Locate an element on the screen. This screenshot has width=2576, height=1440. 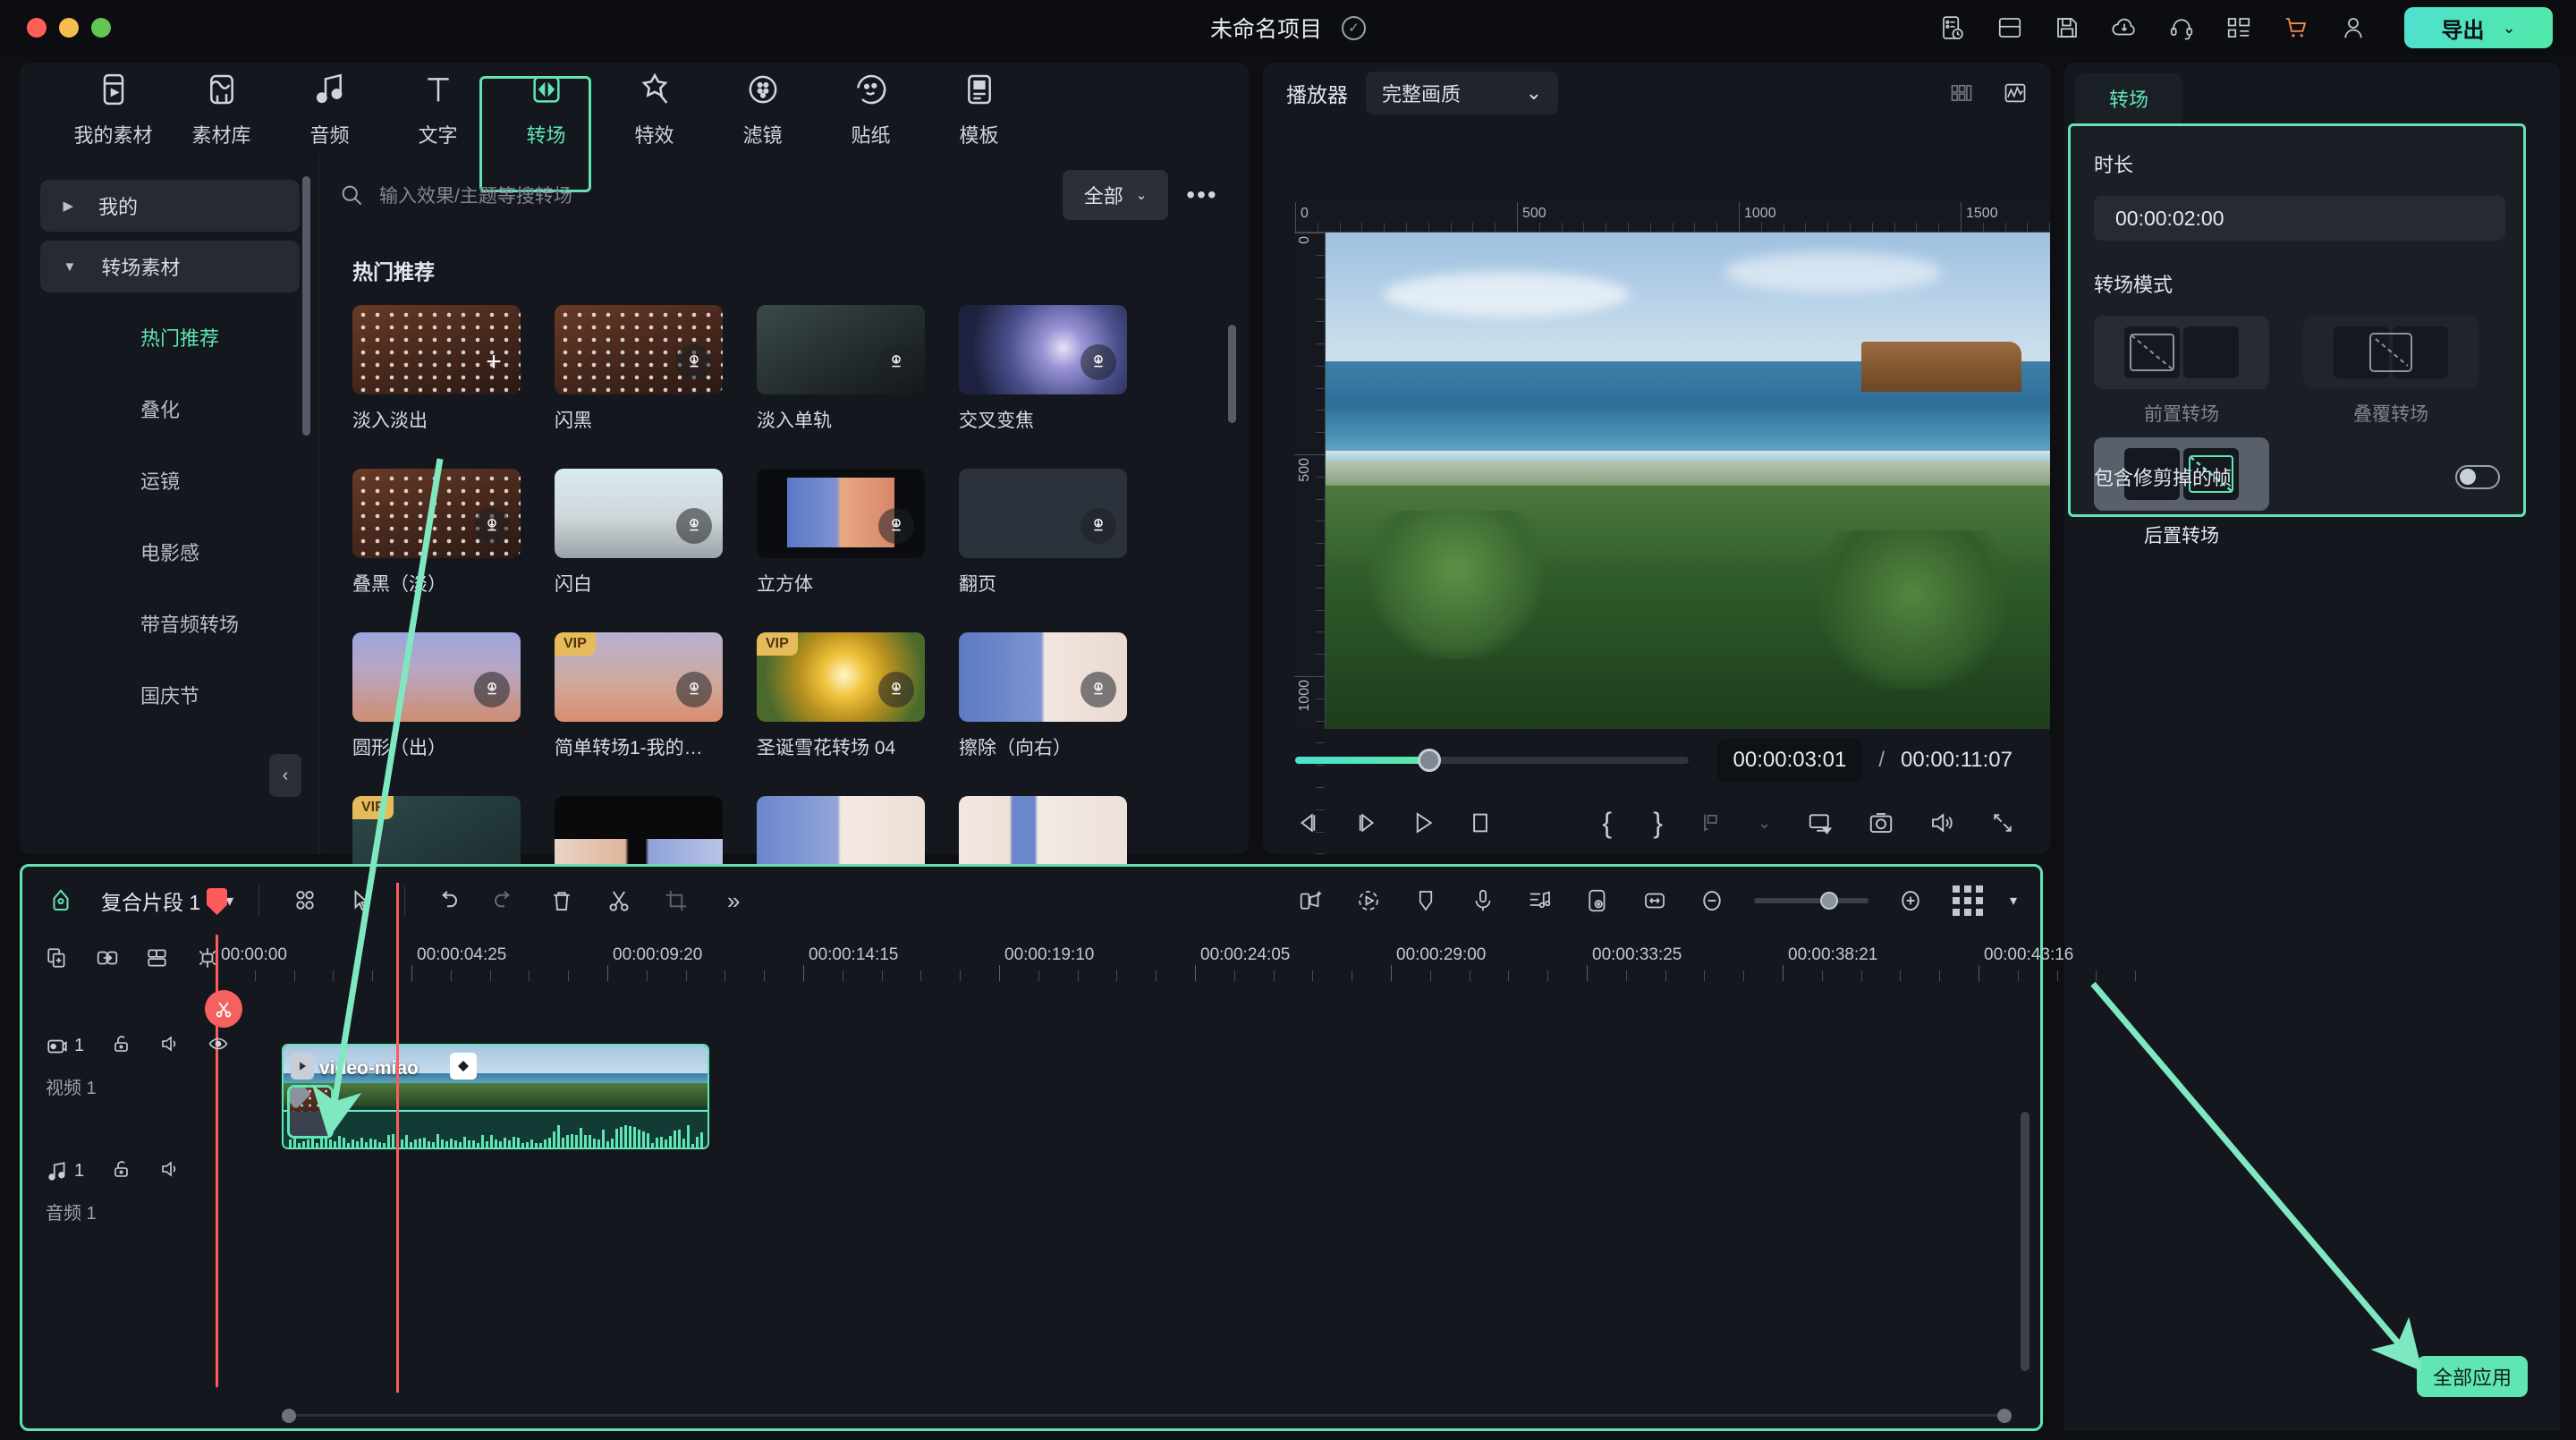
save-icon is located at coordinates (2067, 28).